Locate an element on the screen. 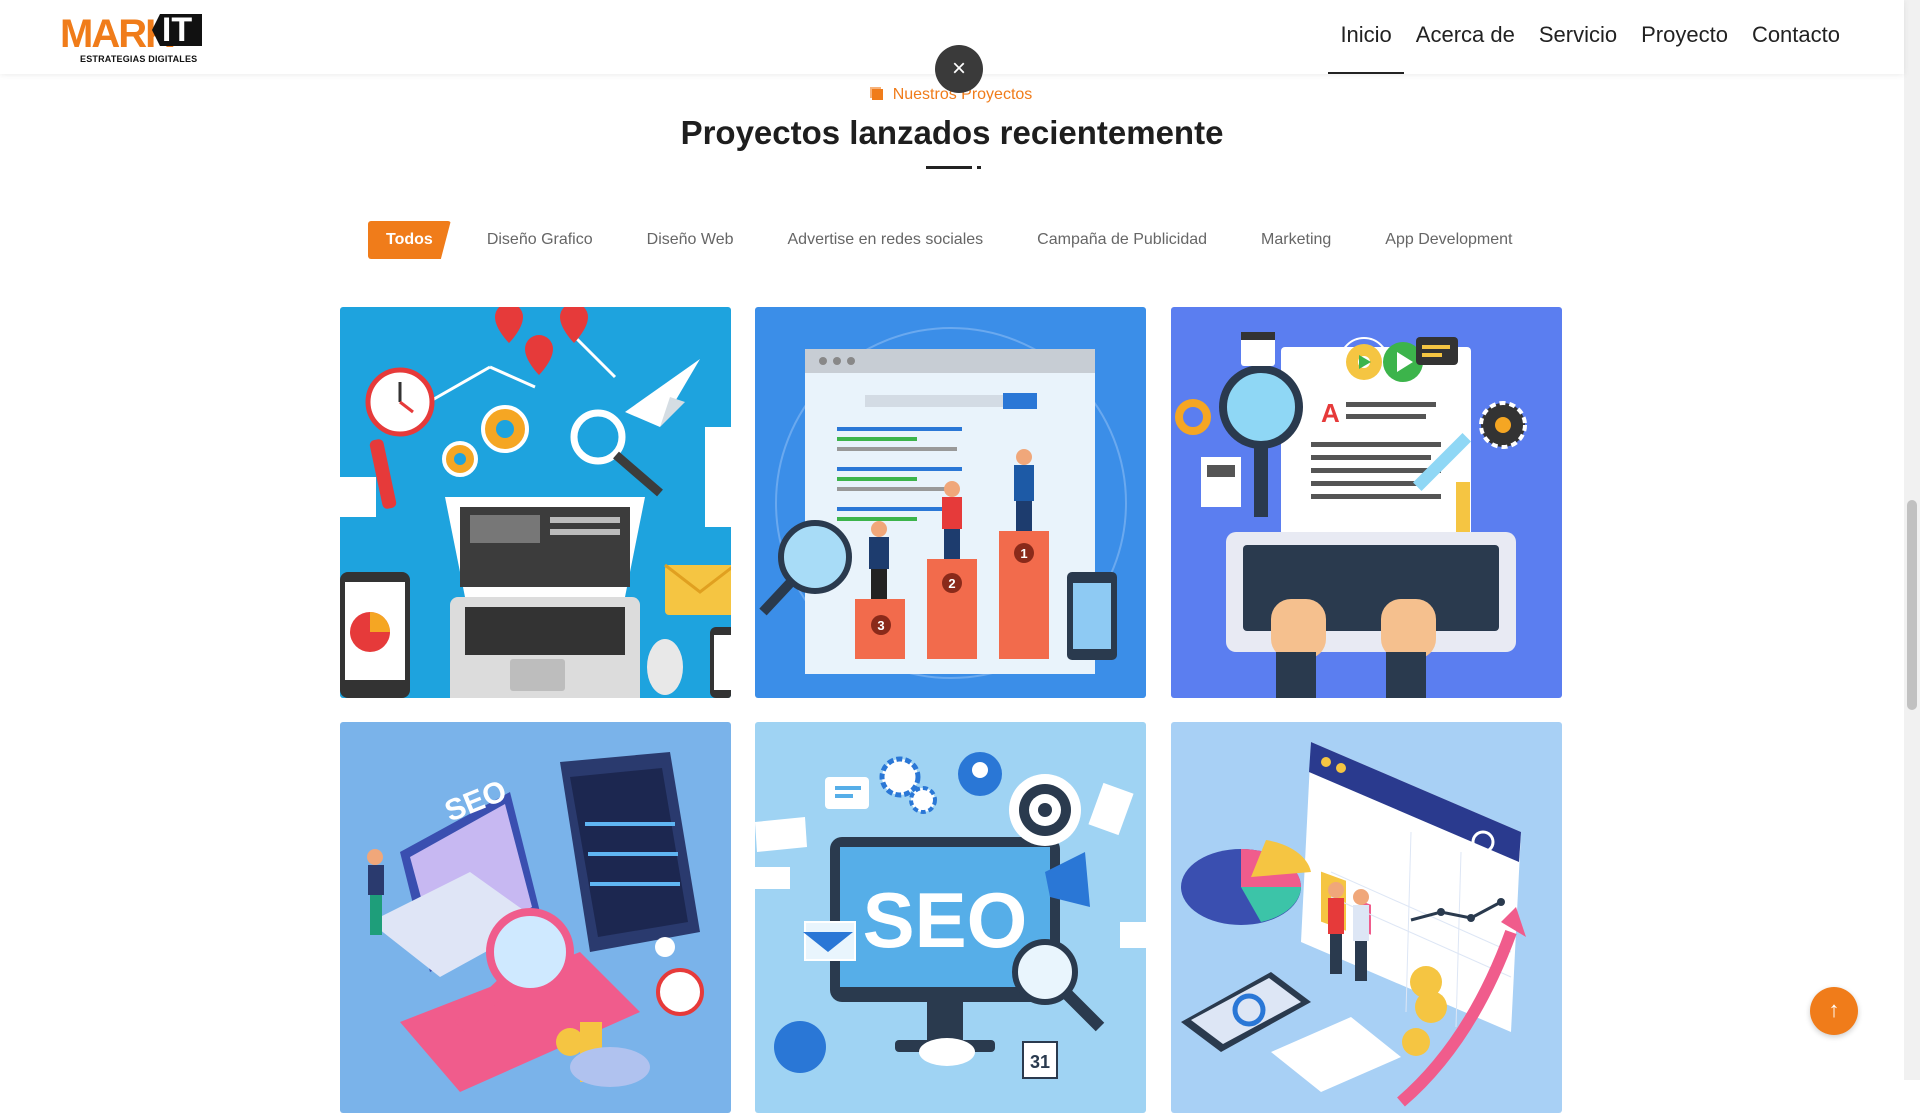 This screenshot has height=1113, width=1920. project-card-5: SEO 31 is located at coordinates (950, 917).